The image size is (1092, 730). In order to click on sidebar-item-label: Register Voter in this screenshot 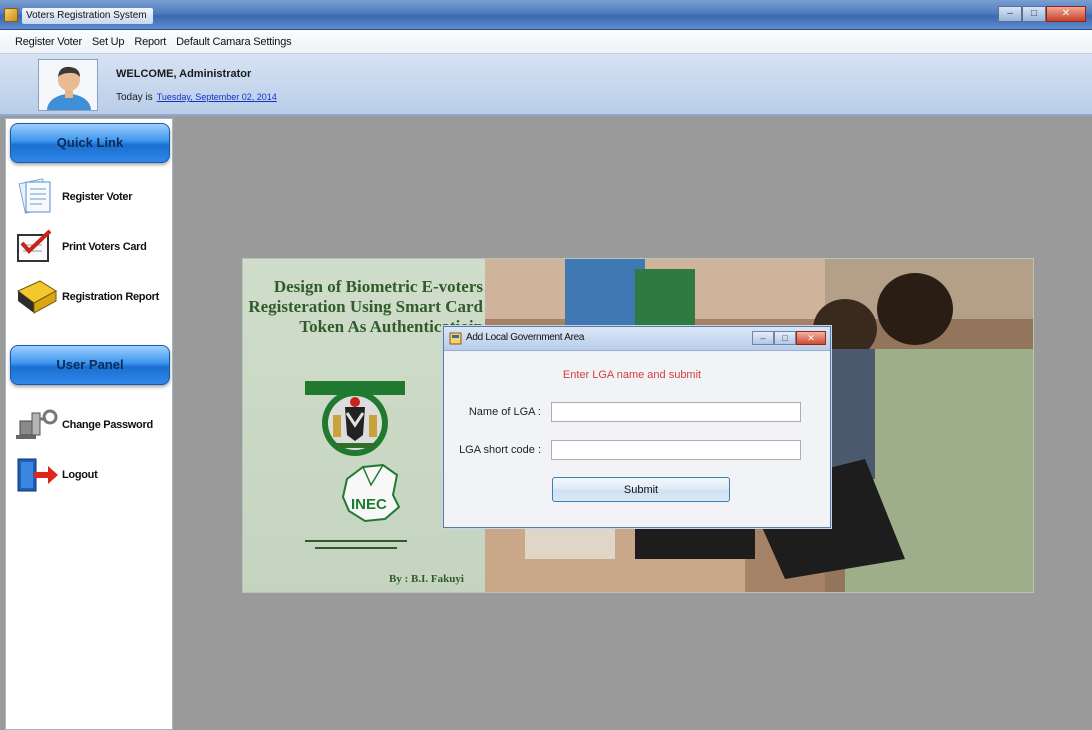, I will do `click(97, 197)`.